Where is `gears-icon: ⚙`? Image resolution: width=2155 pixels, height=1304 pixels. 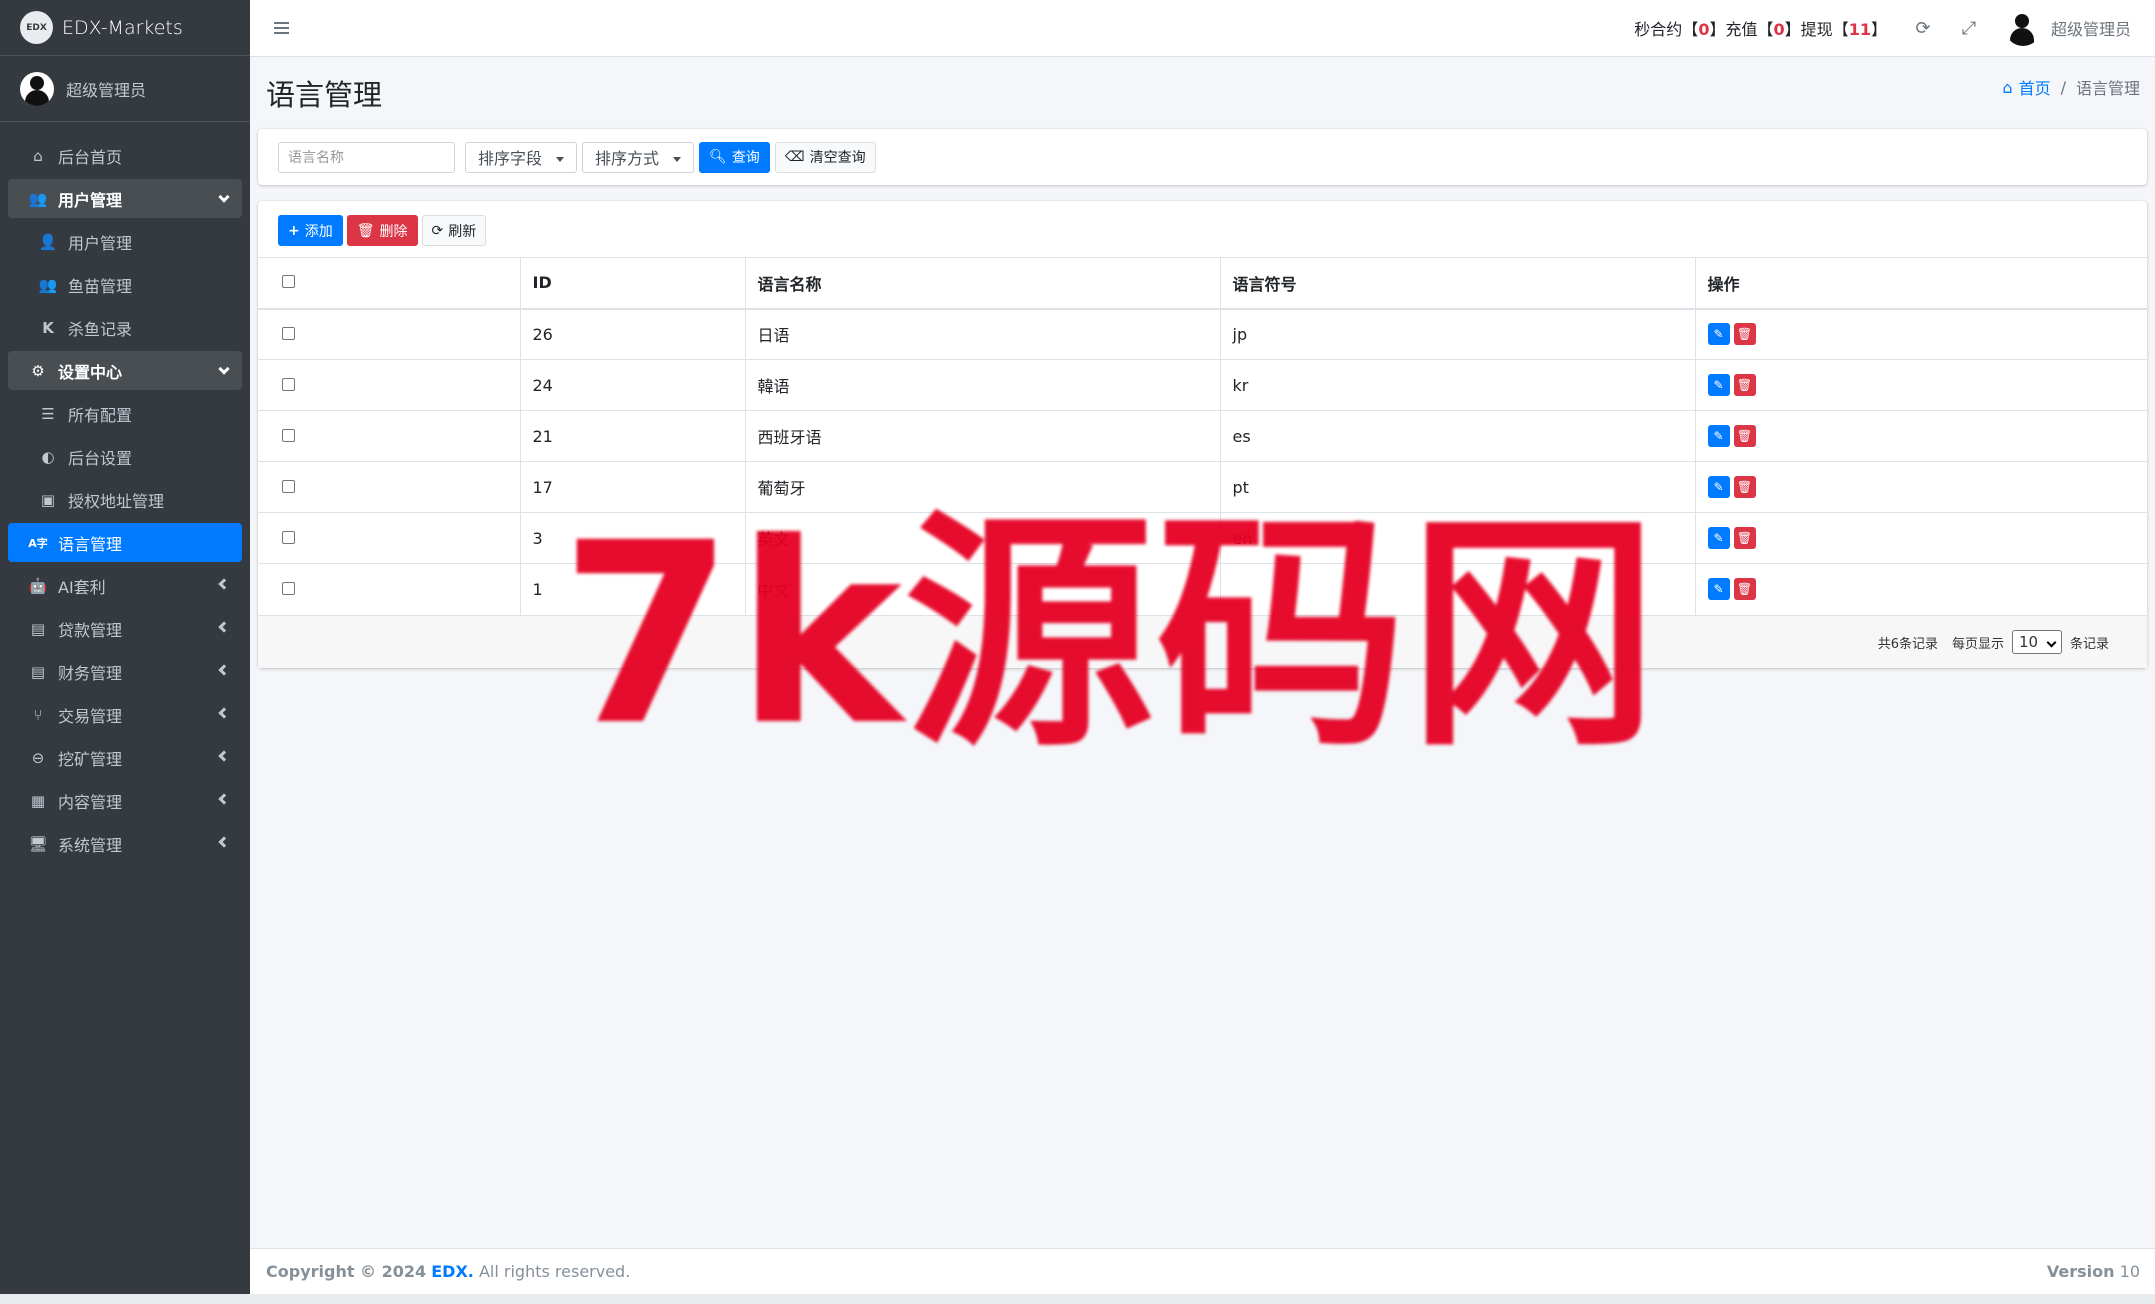
gears-icon: ⚙ is located at coordinates (38, 370).